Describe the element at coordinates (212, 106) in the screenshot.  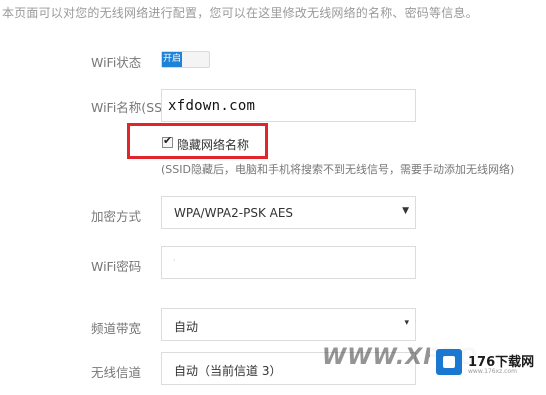
I see `ssid-value: xfdown.com` at that location.